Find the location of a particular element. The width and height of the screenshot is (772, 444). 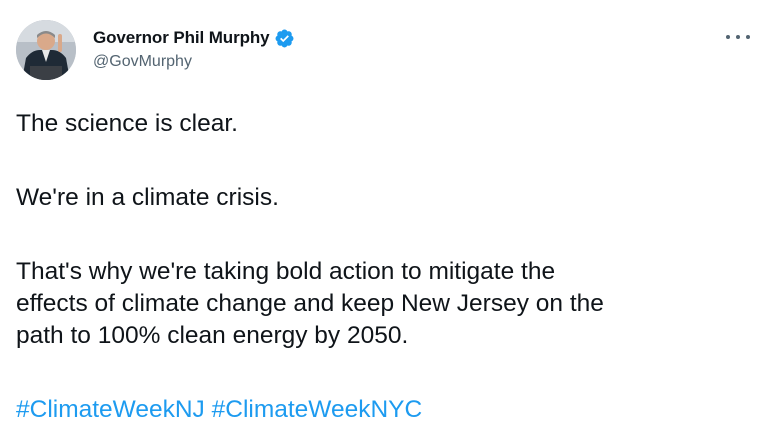

more-options-icon is located at coordinates (738, 37).